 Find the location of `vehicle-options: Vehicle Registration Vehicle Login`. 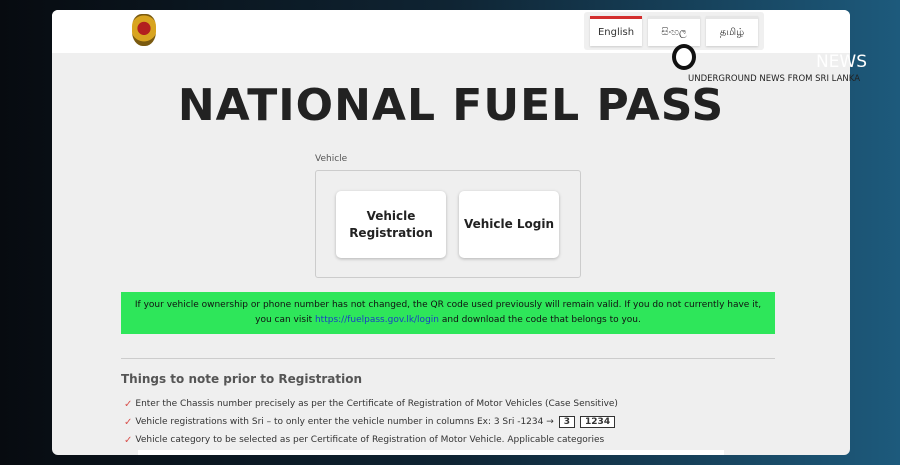

vehicle-options: Vehicle Registration Vehicle Login is located at coordinates (448, 224).